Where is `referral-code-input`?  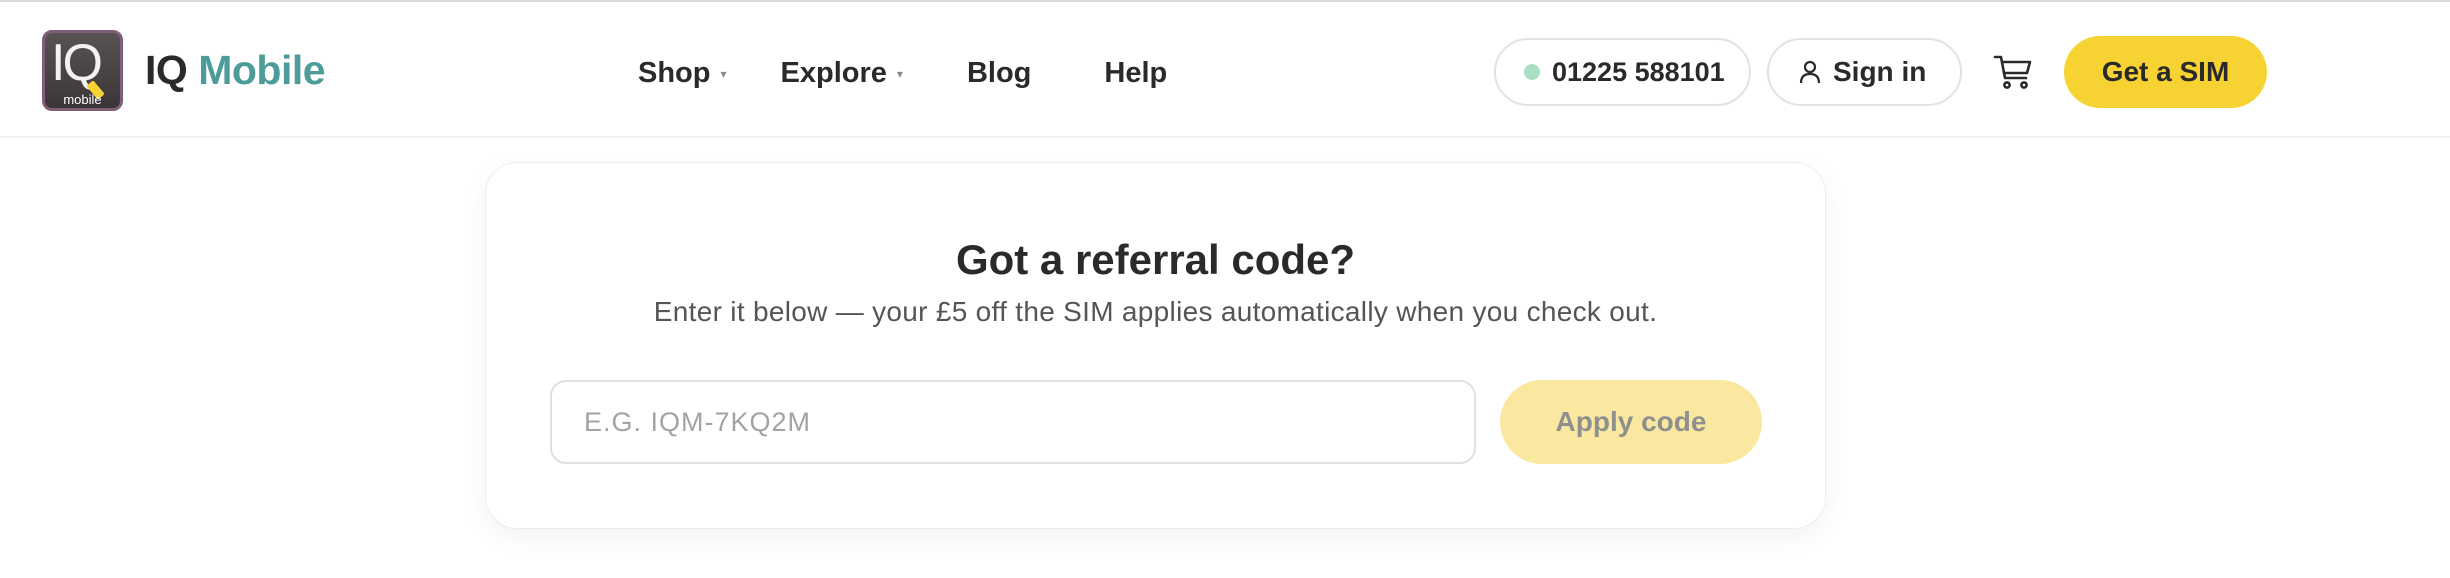
referral-code-input is located at coordinates (1013, 422).